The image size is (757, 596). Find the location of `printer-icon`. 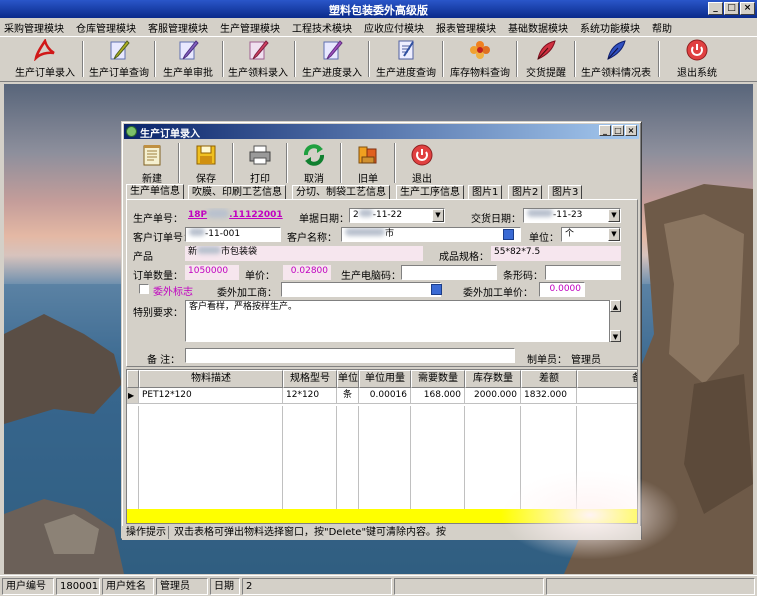

printer-icon is located at coordinates (260, 155).